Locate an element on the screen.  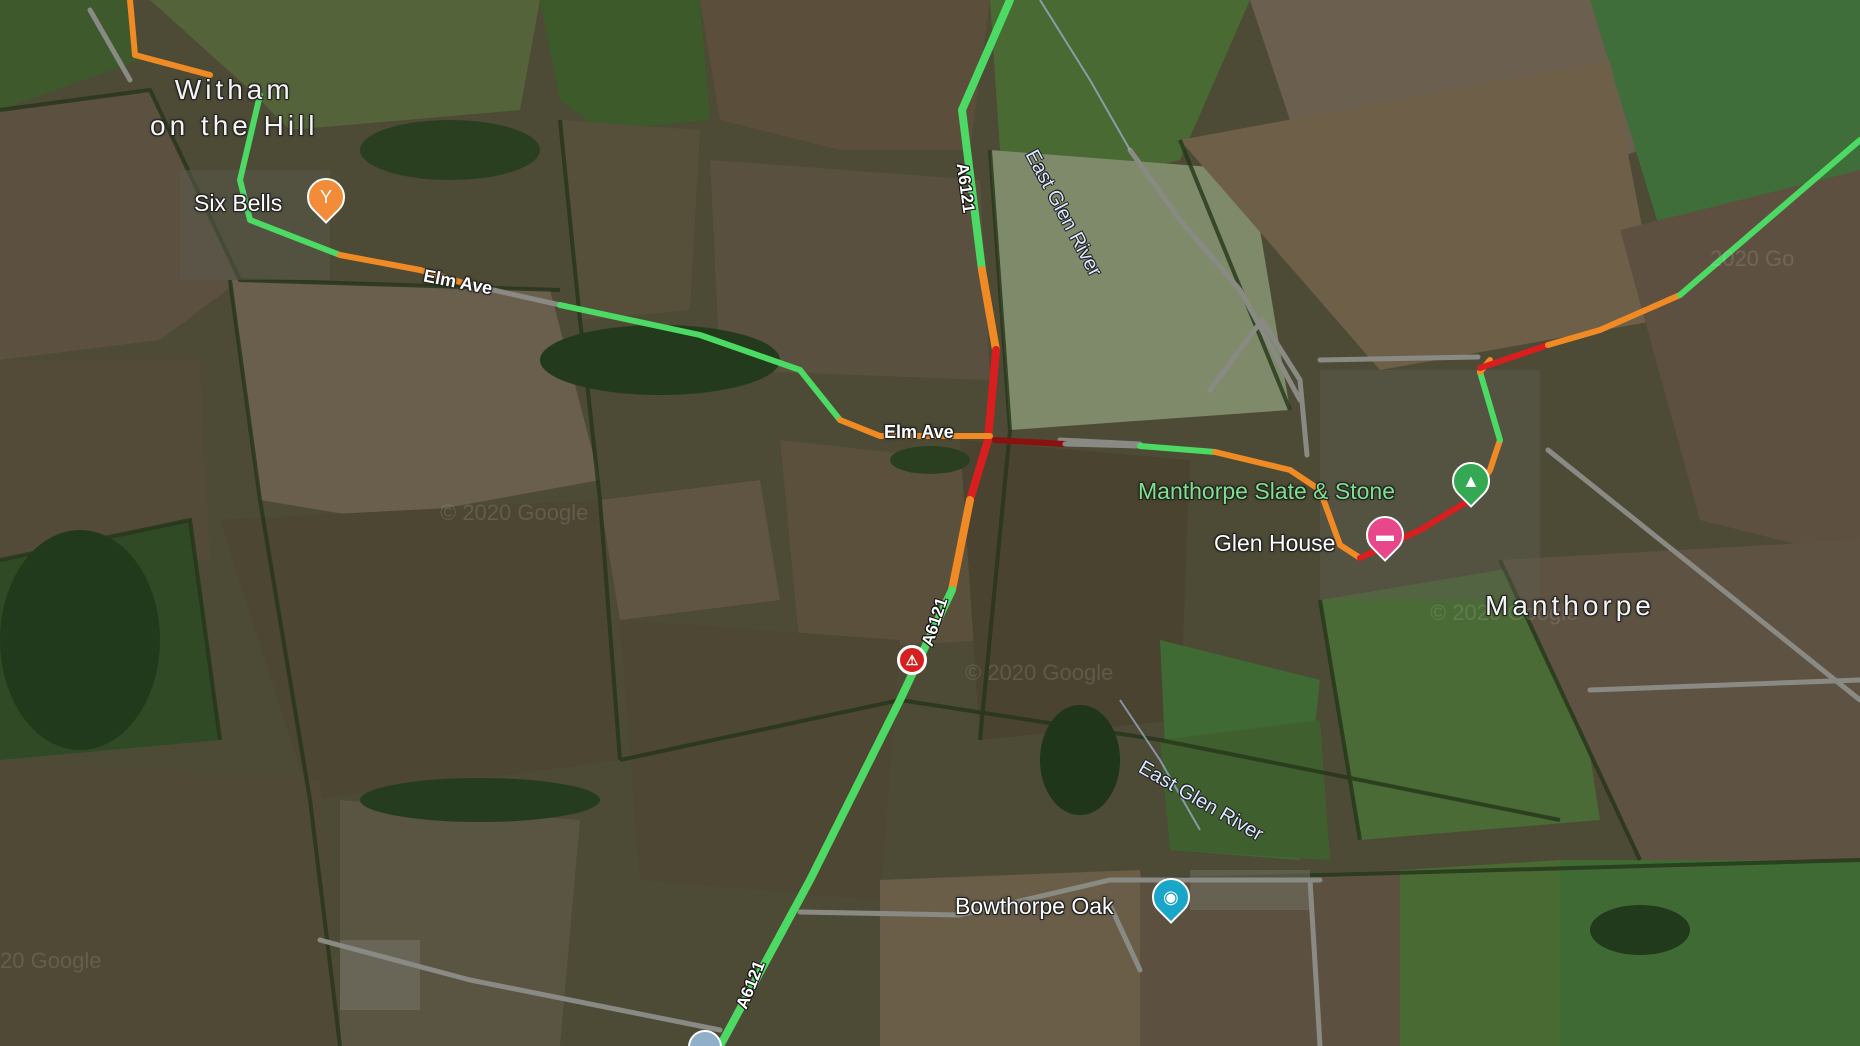
poi-label-six-bells: Six Bells is located at coordinates (238, 203).